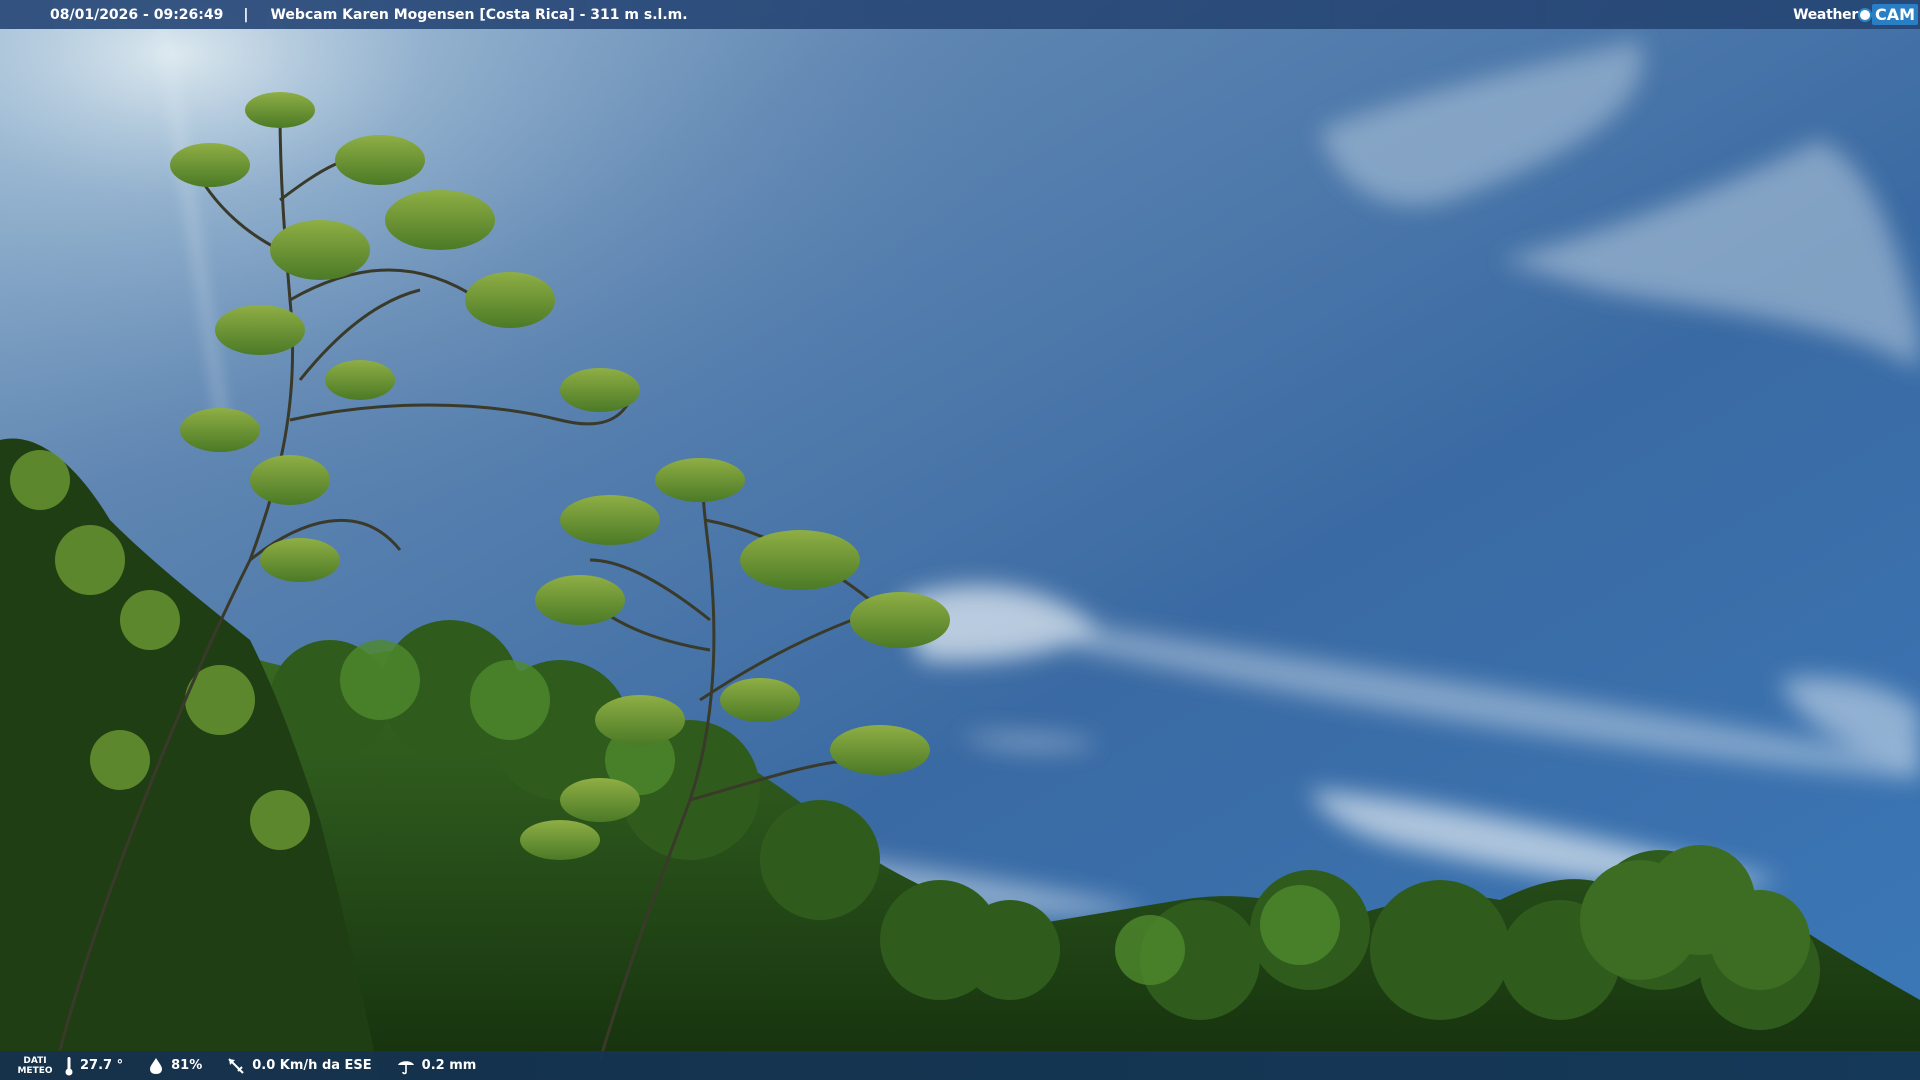 The image size is (1920, 1080). I want to click on dati-label-line1: DATI, so click(35, 1060).